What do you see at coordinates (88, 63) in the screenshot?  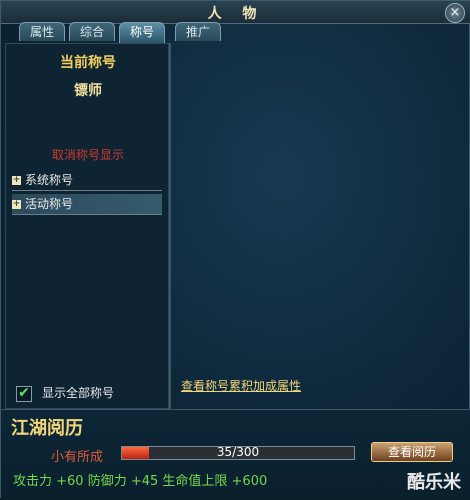 I see `current-title-label: 当前称号` at bounding box center [88, 63].